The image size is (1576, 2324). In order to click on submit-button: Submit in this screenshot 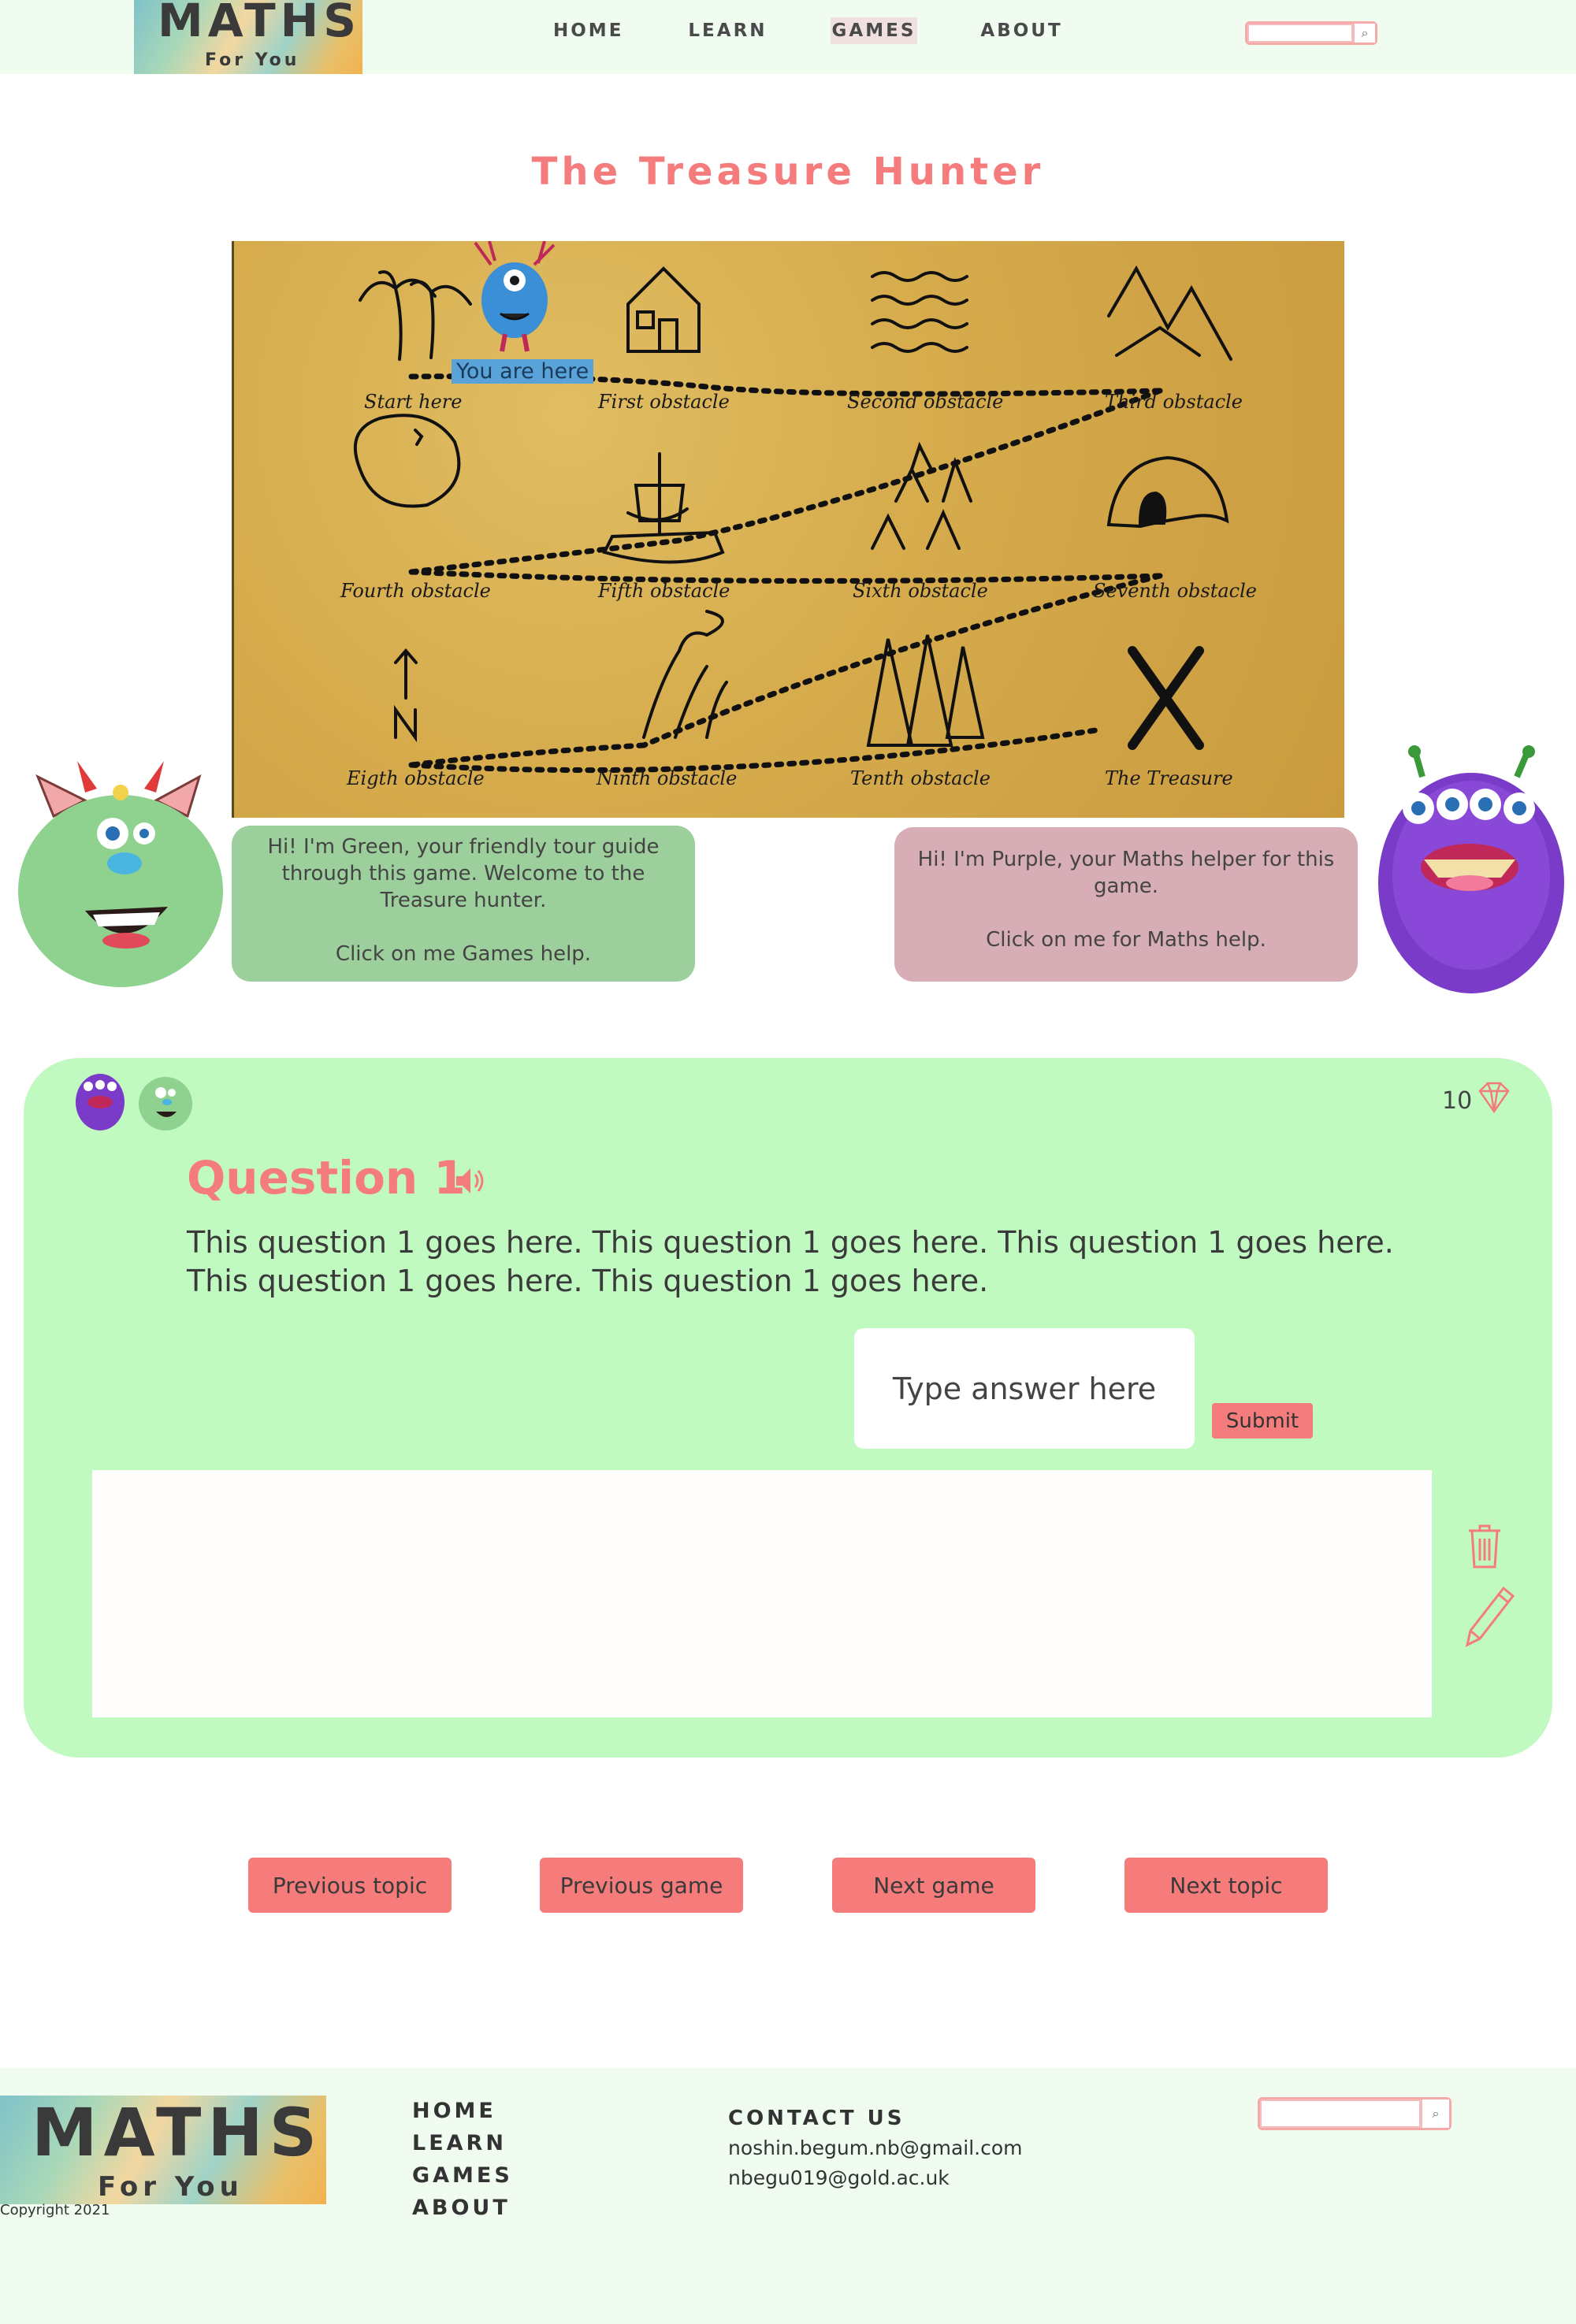, I will do `click(1262, 1421)`.